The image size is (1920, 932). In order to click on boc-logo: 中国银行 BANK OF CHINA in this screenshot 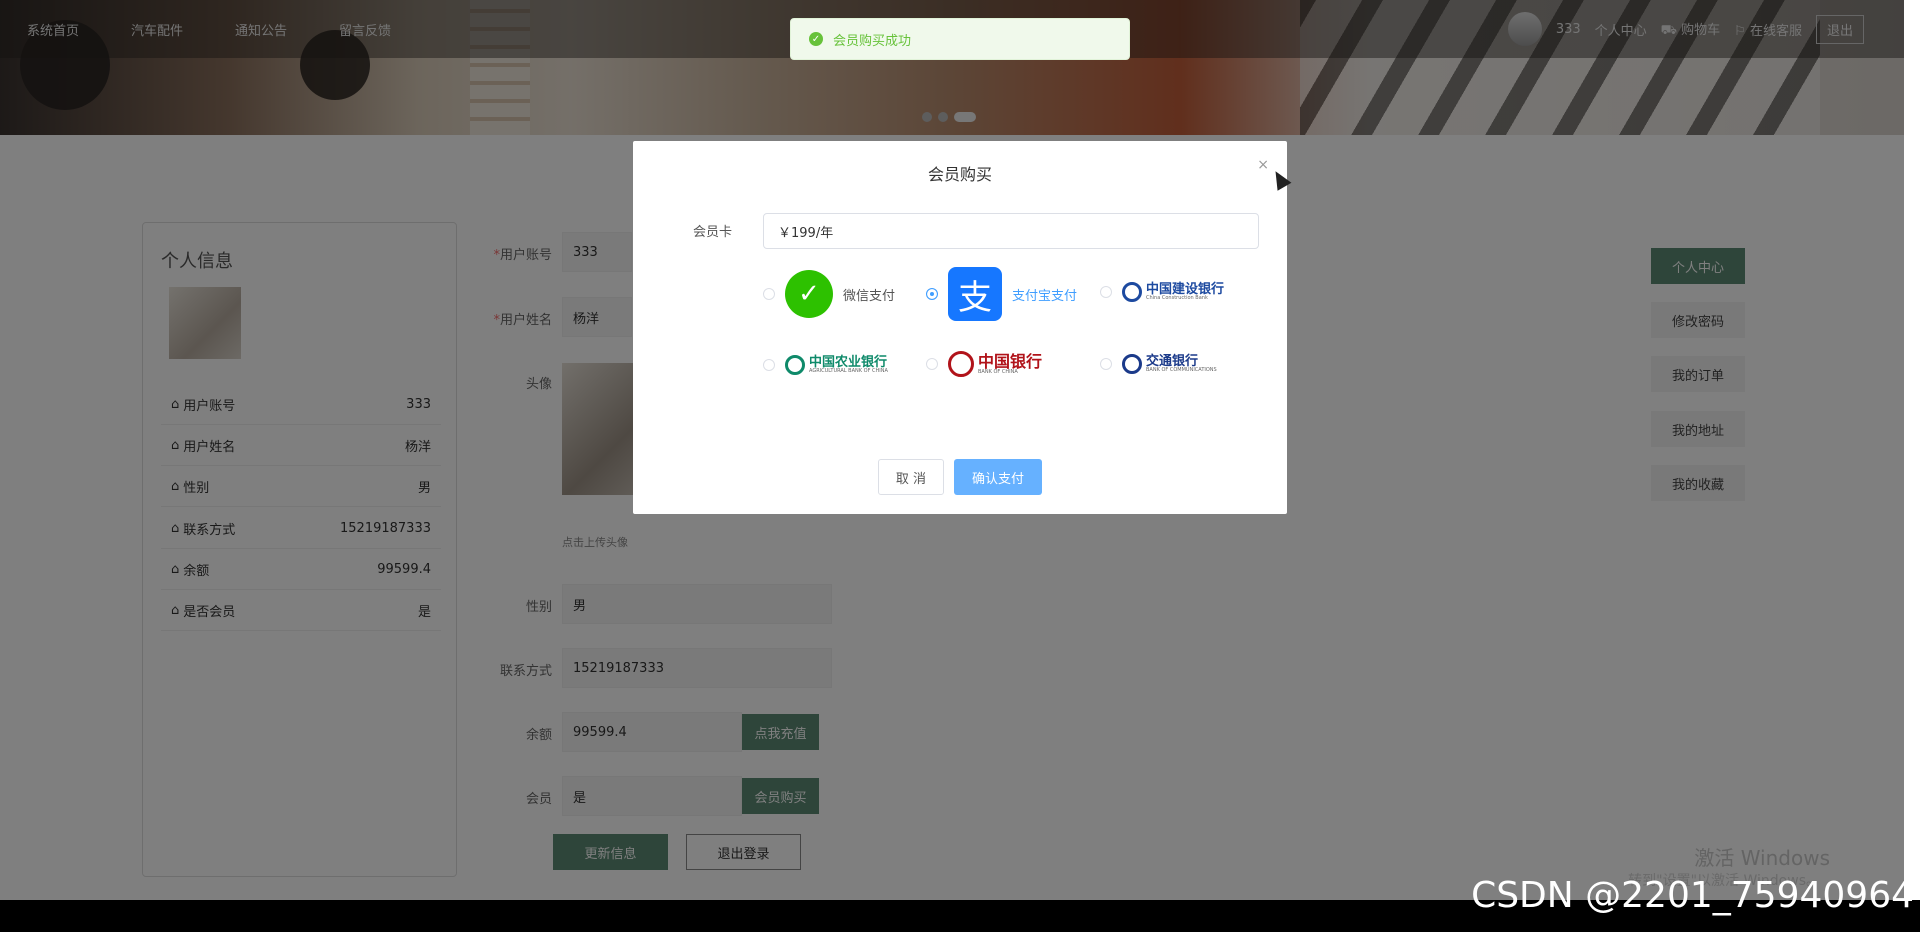, I will do `click(995, 364)`.